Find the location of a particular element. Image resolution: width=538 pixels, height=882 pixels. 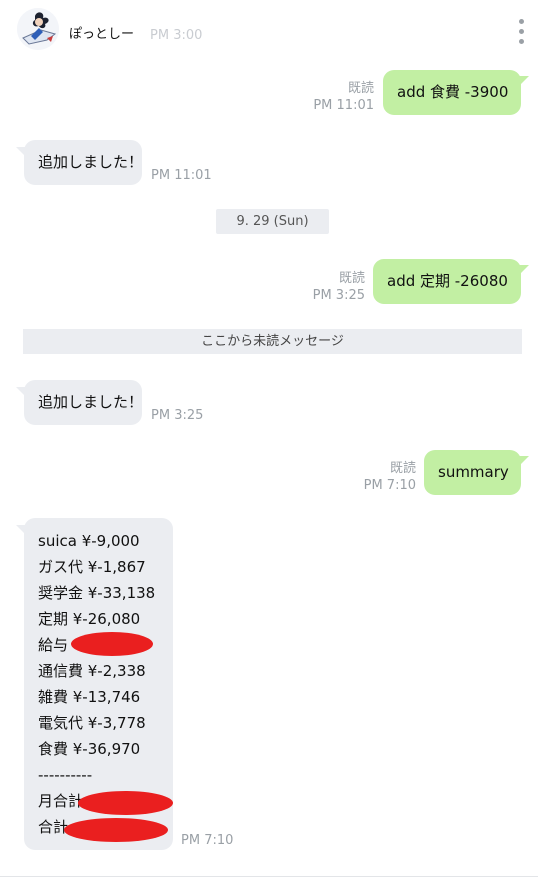

message-text: summary is located at coordinates (473, 472).